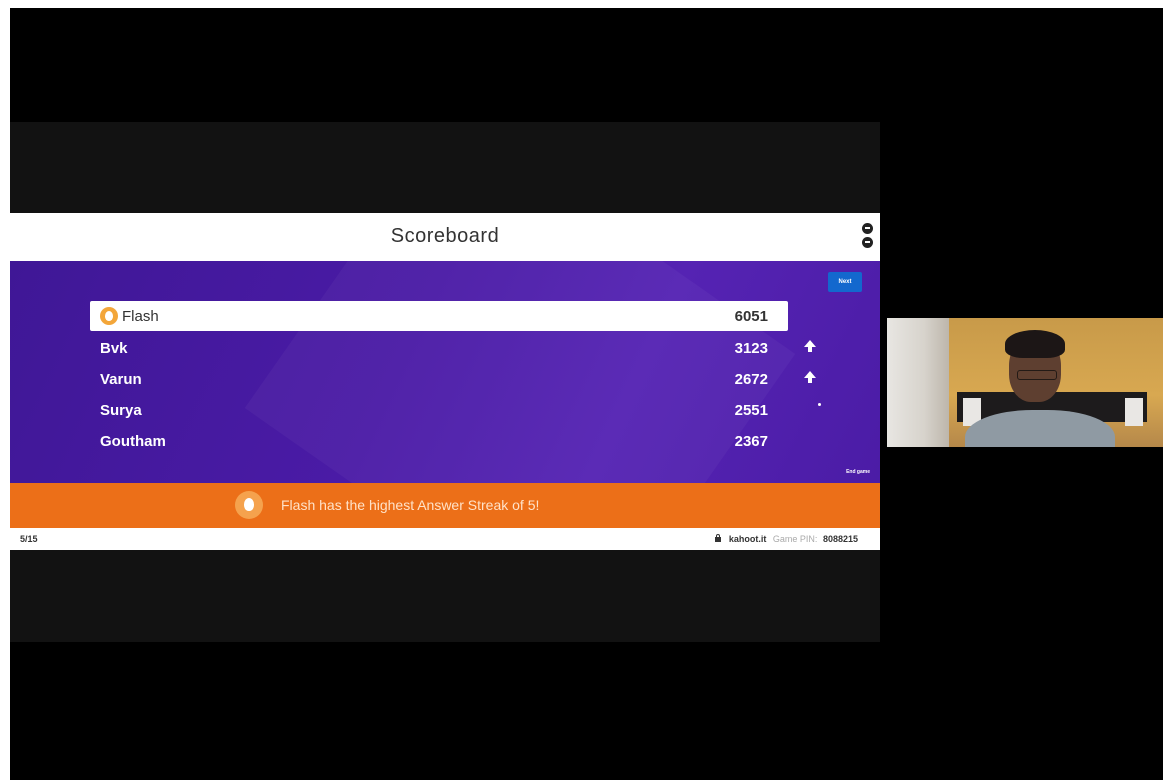 The height and width of the screenshot is (780, 1163). What do you see at coordinates (795, 539) in the screenshot?
I see `game-pin-label: Game PIN:` at bounding box center [795, 539].